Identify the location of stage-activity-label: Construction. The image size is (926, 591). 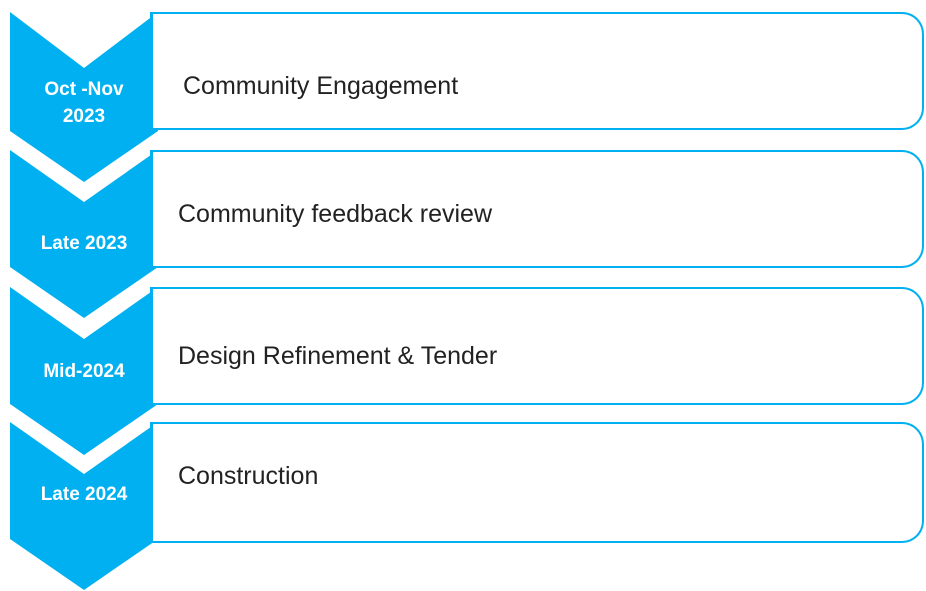
(248, 476).